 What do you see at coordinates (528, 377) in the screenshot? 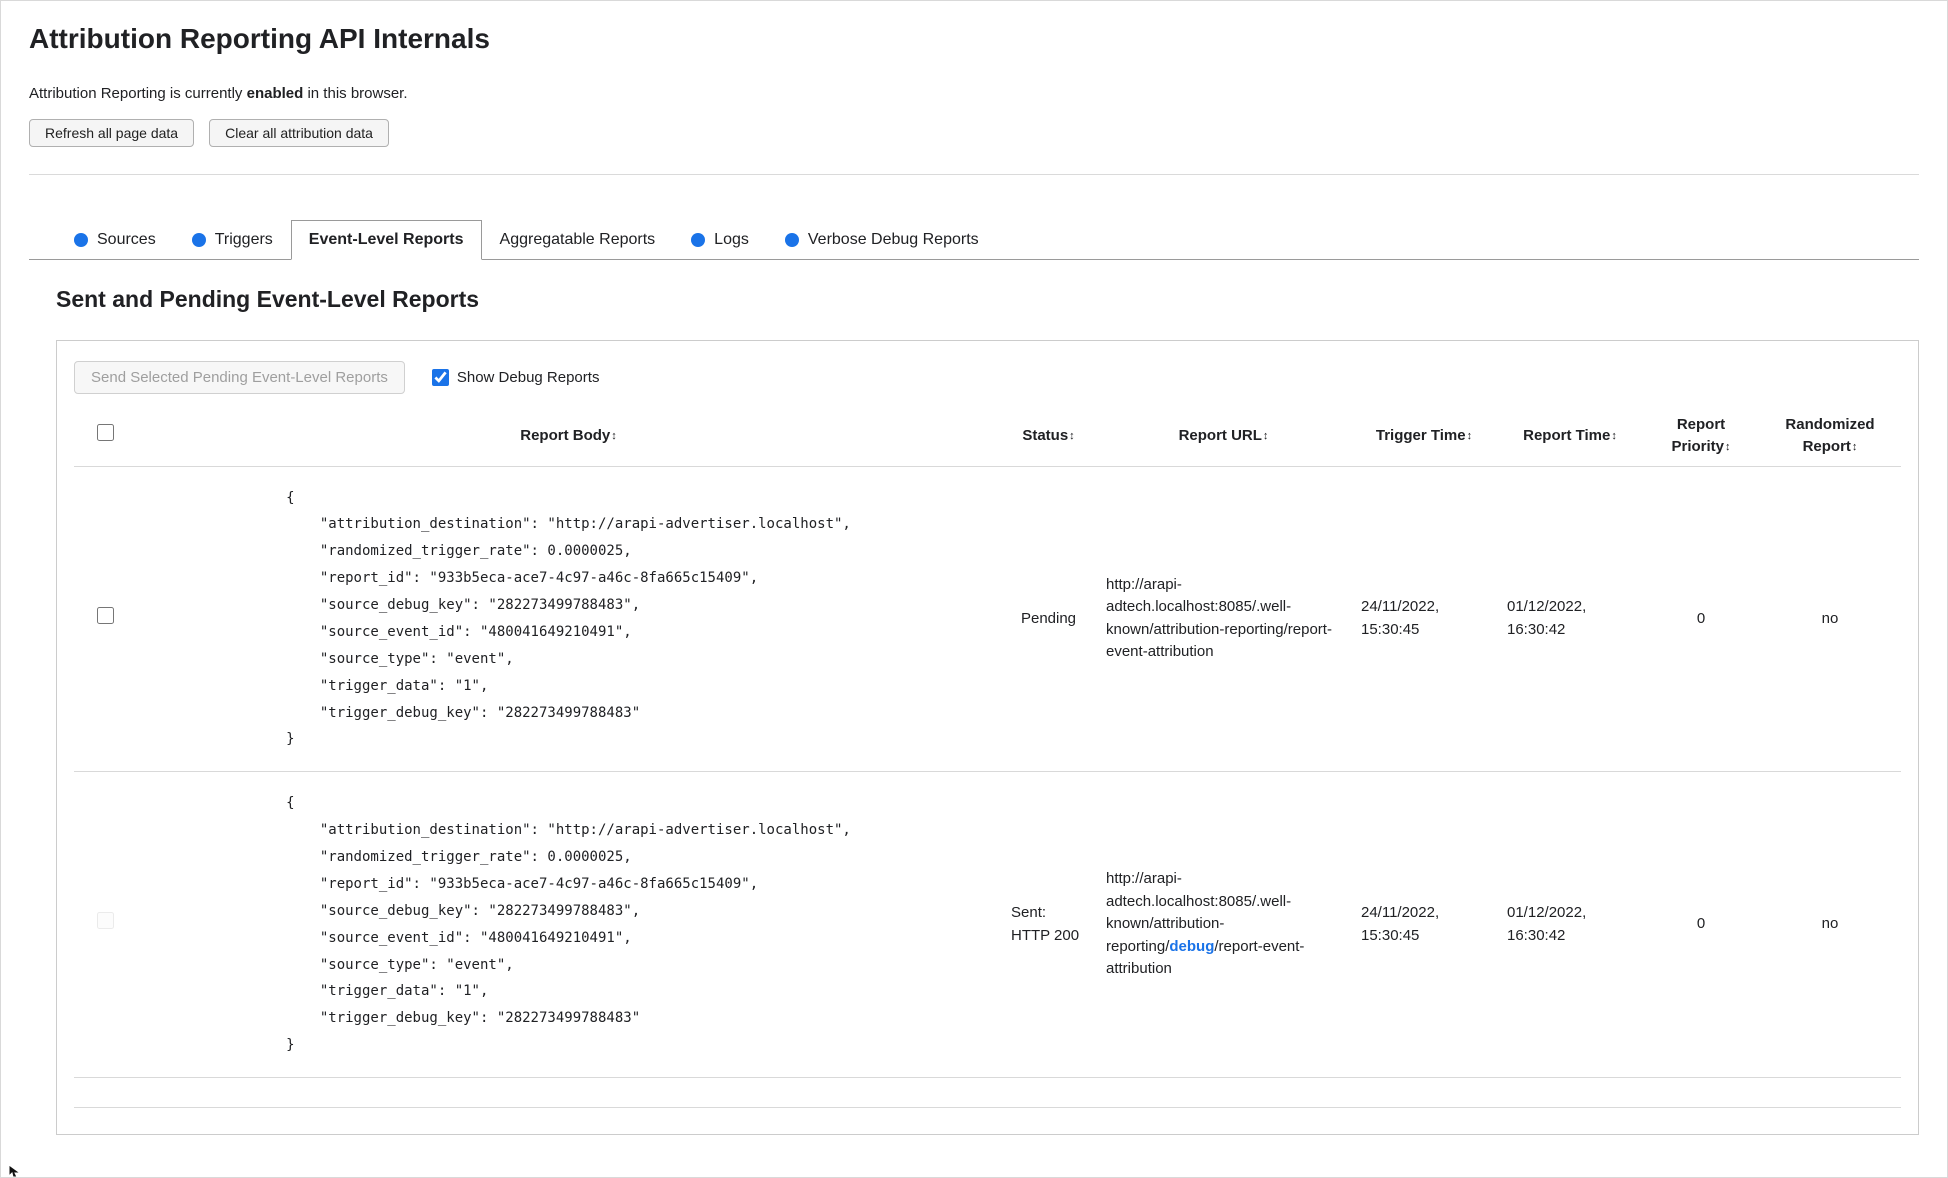
I see `show-debug-label: Show Debug Reports` at bounding box center [528, 377].